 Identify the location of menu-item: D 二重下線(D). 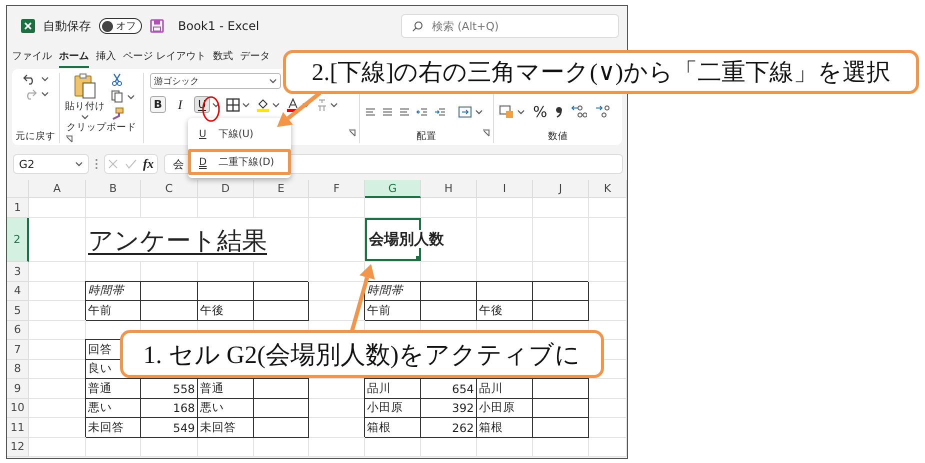
(239, 162).